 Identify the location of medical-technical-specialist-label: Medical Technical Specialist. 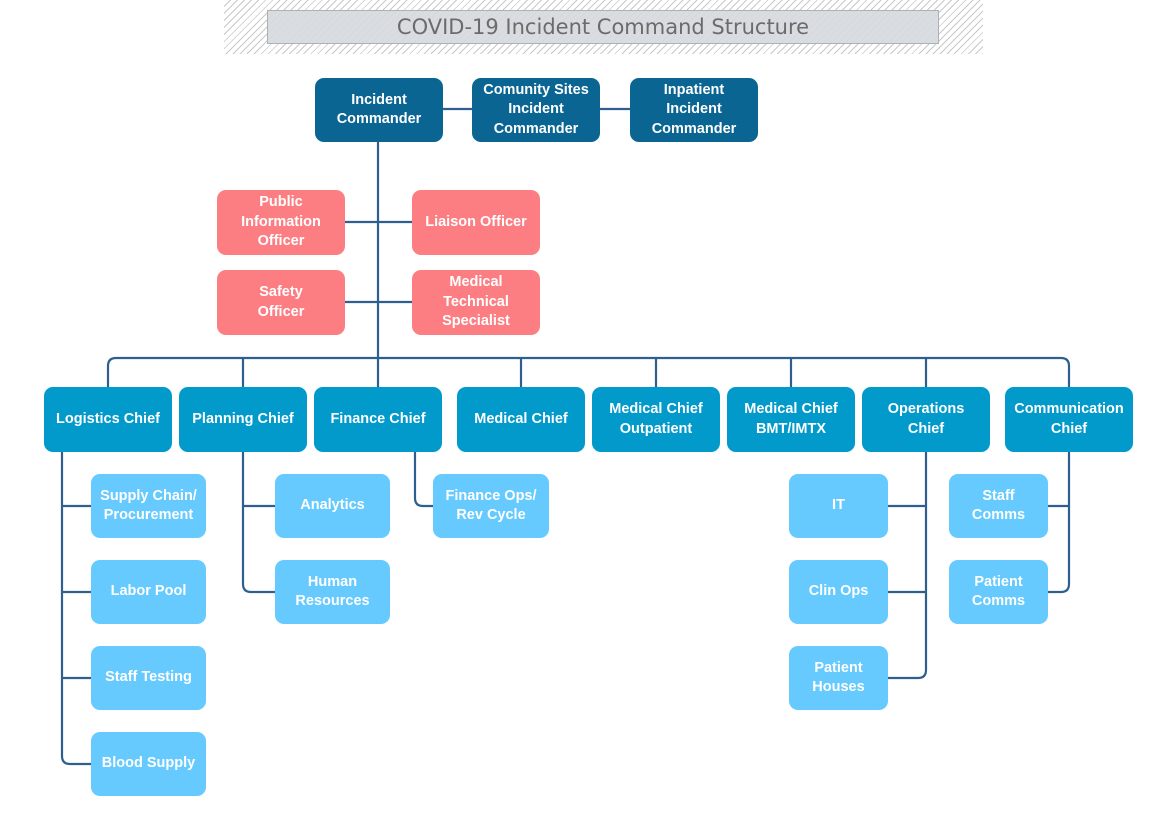
(476, 302).